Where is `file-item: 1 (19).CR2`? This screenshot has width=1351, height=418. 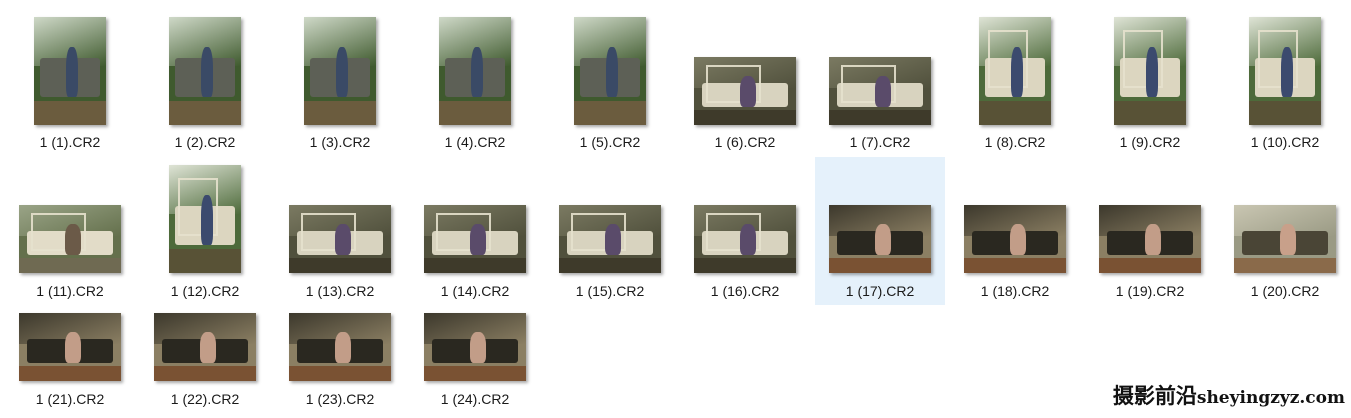
file-item: 1 (19).CR2 is located at coordinates (1150, 231).